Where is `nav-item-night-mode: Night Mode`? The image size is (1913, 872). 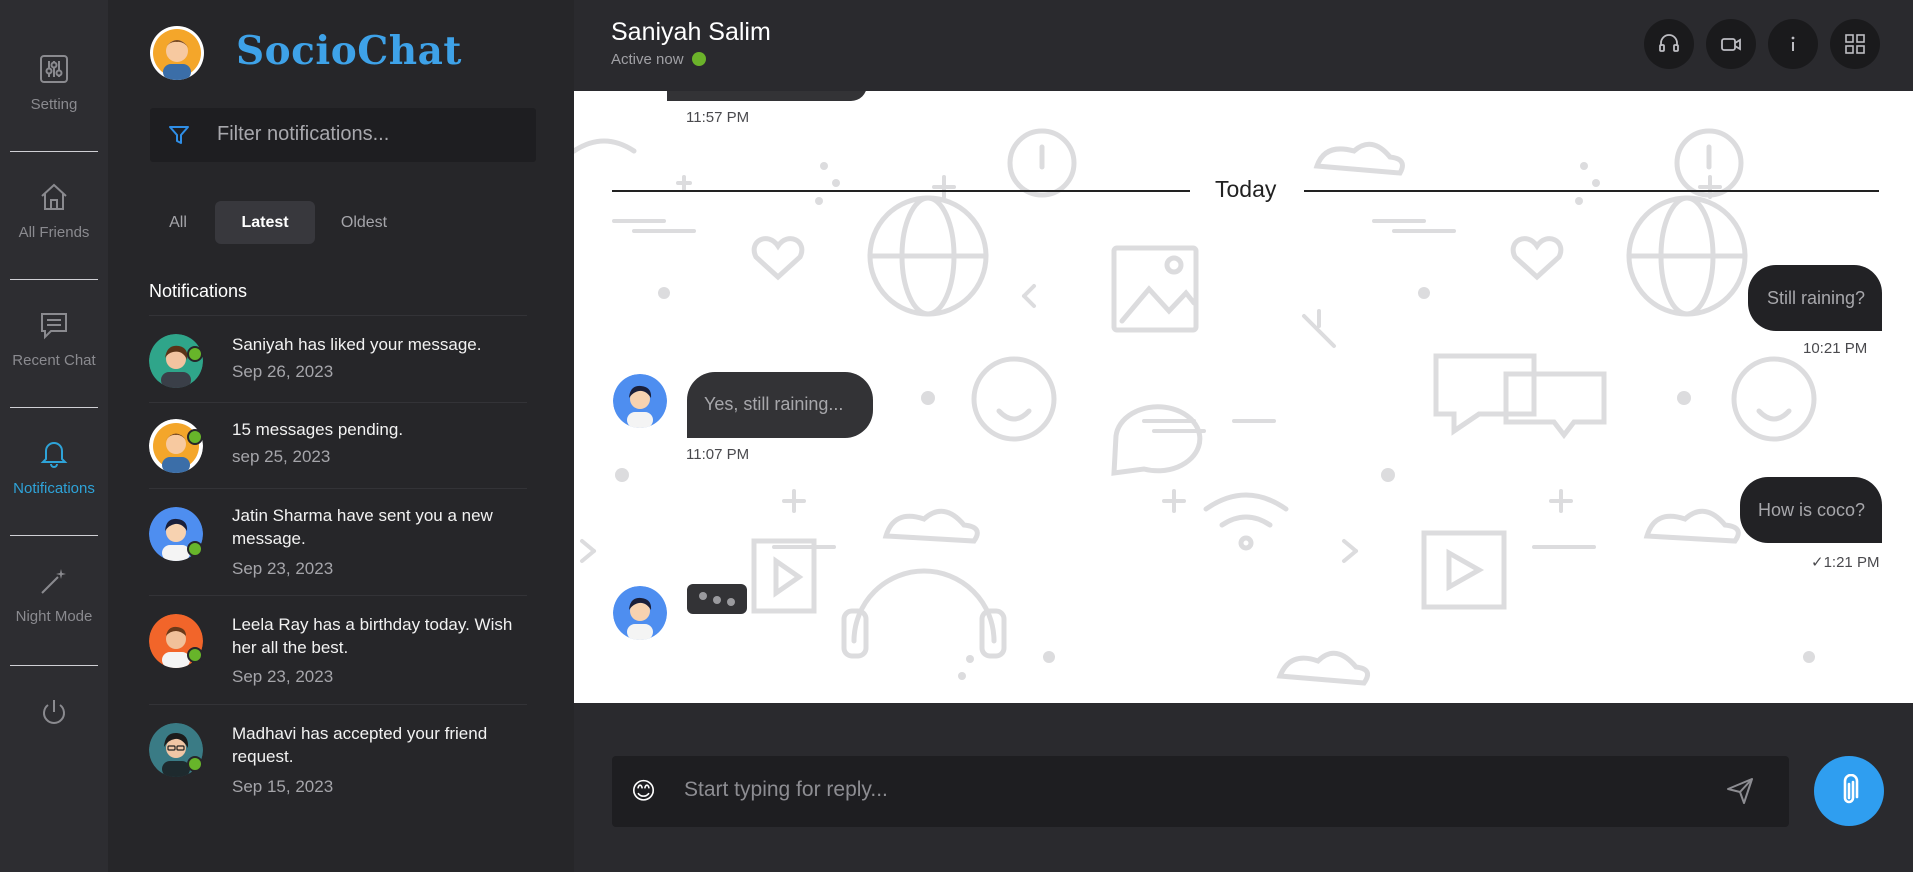
nav-item-night-mode: Night Mode is located at coordinates (54, 595).